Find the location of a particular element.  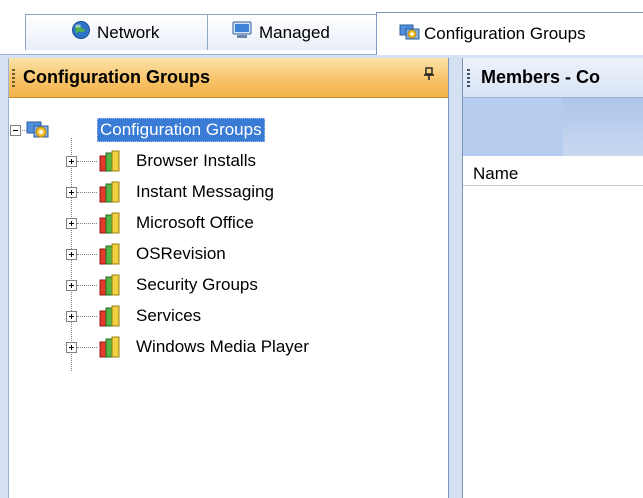

members-pane-title: Members - Co is located at coordinates (541, 77).